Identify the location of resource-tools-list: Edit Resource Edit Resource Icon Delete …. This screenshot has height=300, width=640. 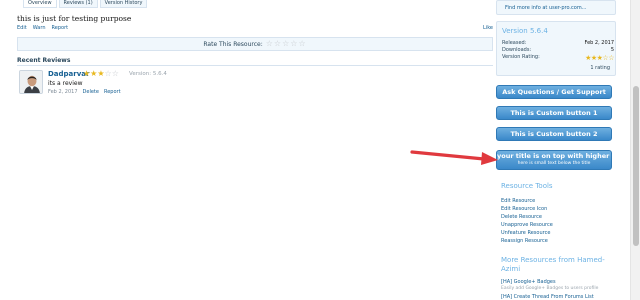
(527, 221).